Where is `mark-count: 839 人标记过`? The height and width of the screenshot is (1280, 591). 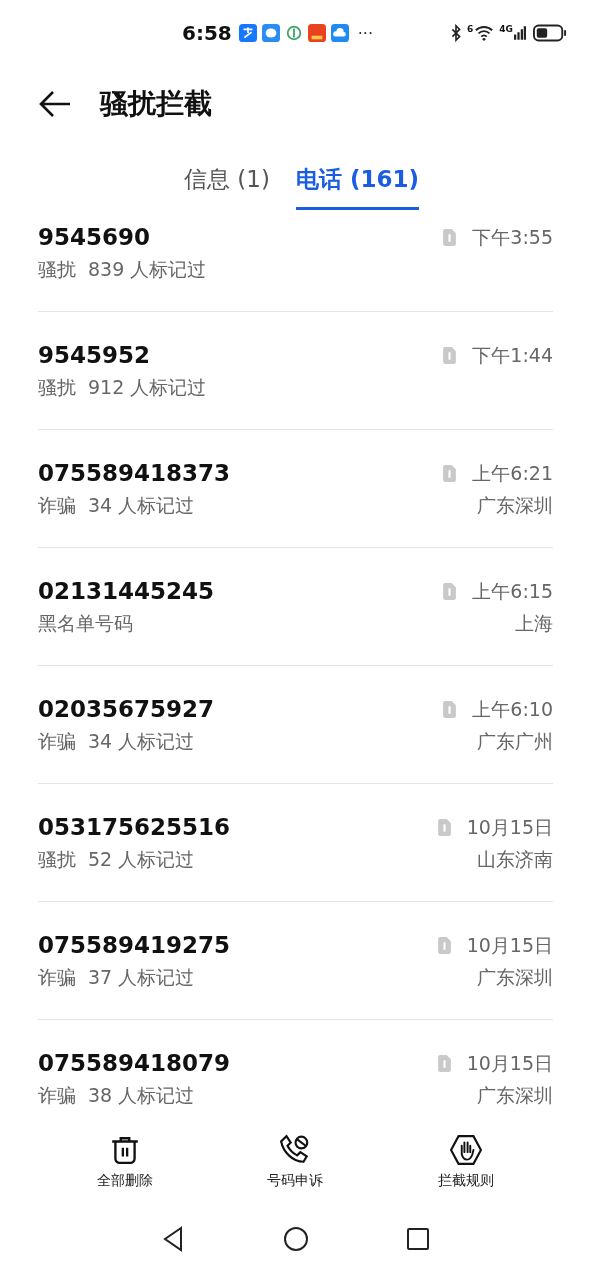 mark-count: 839 人标记过 is located at coordinates (147, 269).